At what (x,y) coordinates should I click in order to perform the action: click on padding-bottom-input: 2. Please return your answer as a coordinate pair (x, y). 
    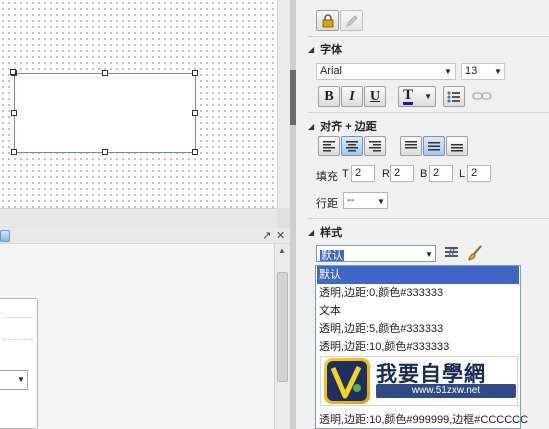
    Looking at the image, I should click on (441, 173).